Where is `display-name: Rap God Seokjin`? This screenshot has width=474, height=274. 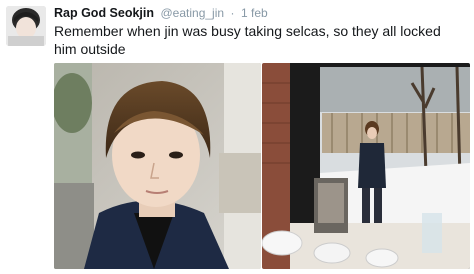 display-name: Rap God Seokjin is located at coordinates (104, 13).